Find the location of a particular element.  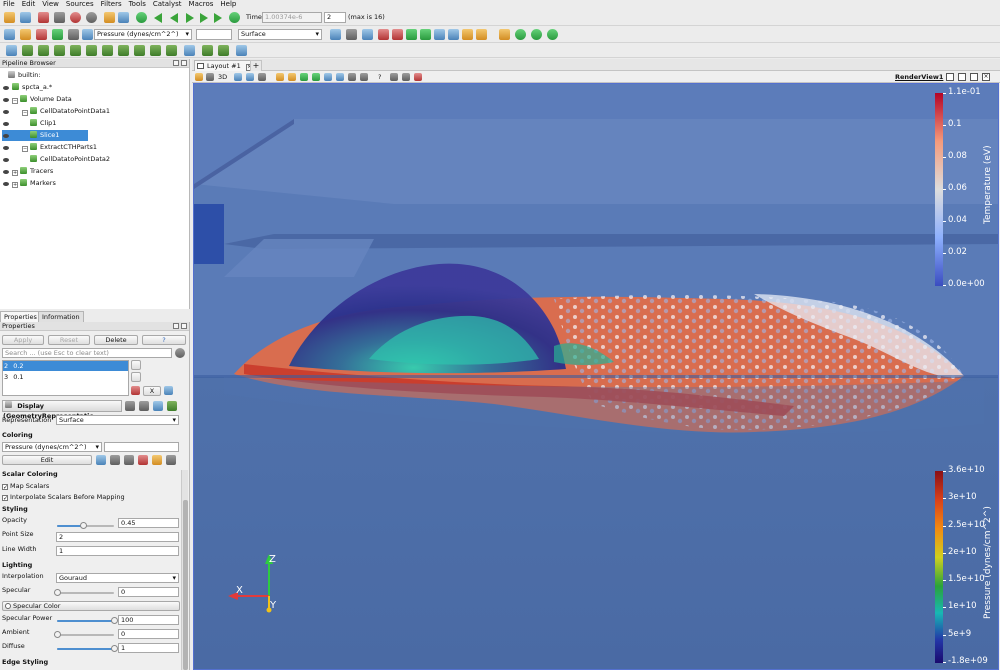

list-item: 3 0.1 is located at coordinates (65, 377).